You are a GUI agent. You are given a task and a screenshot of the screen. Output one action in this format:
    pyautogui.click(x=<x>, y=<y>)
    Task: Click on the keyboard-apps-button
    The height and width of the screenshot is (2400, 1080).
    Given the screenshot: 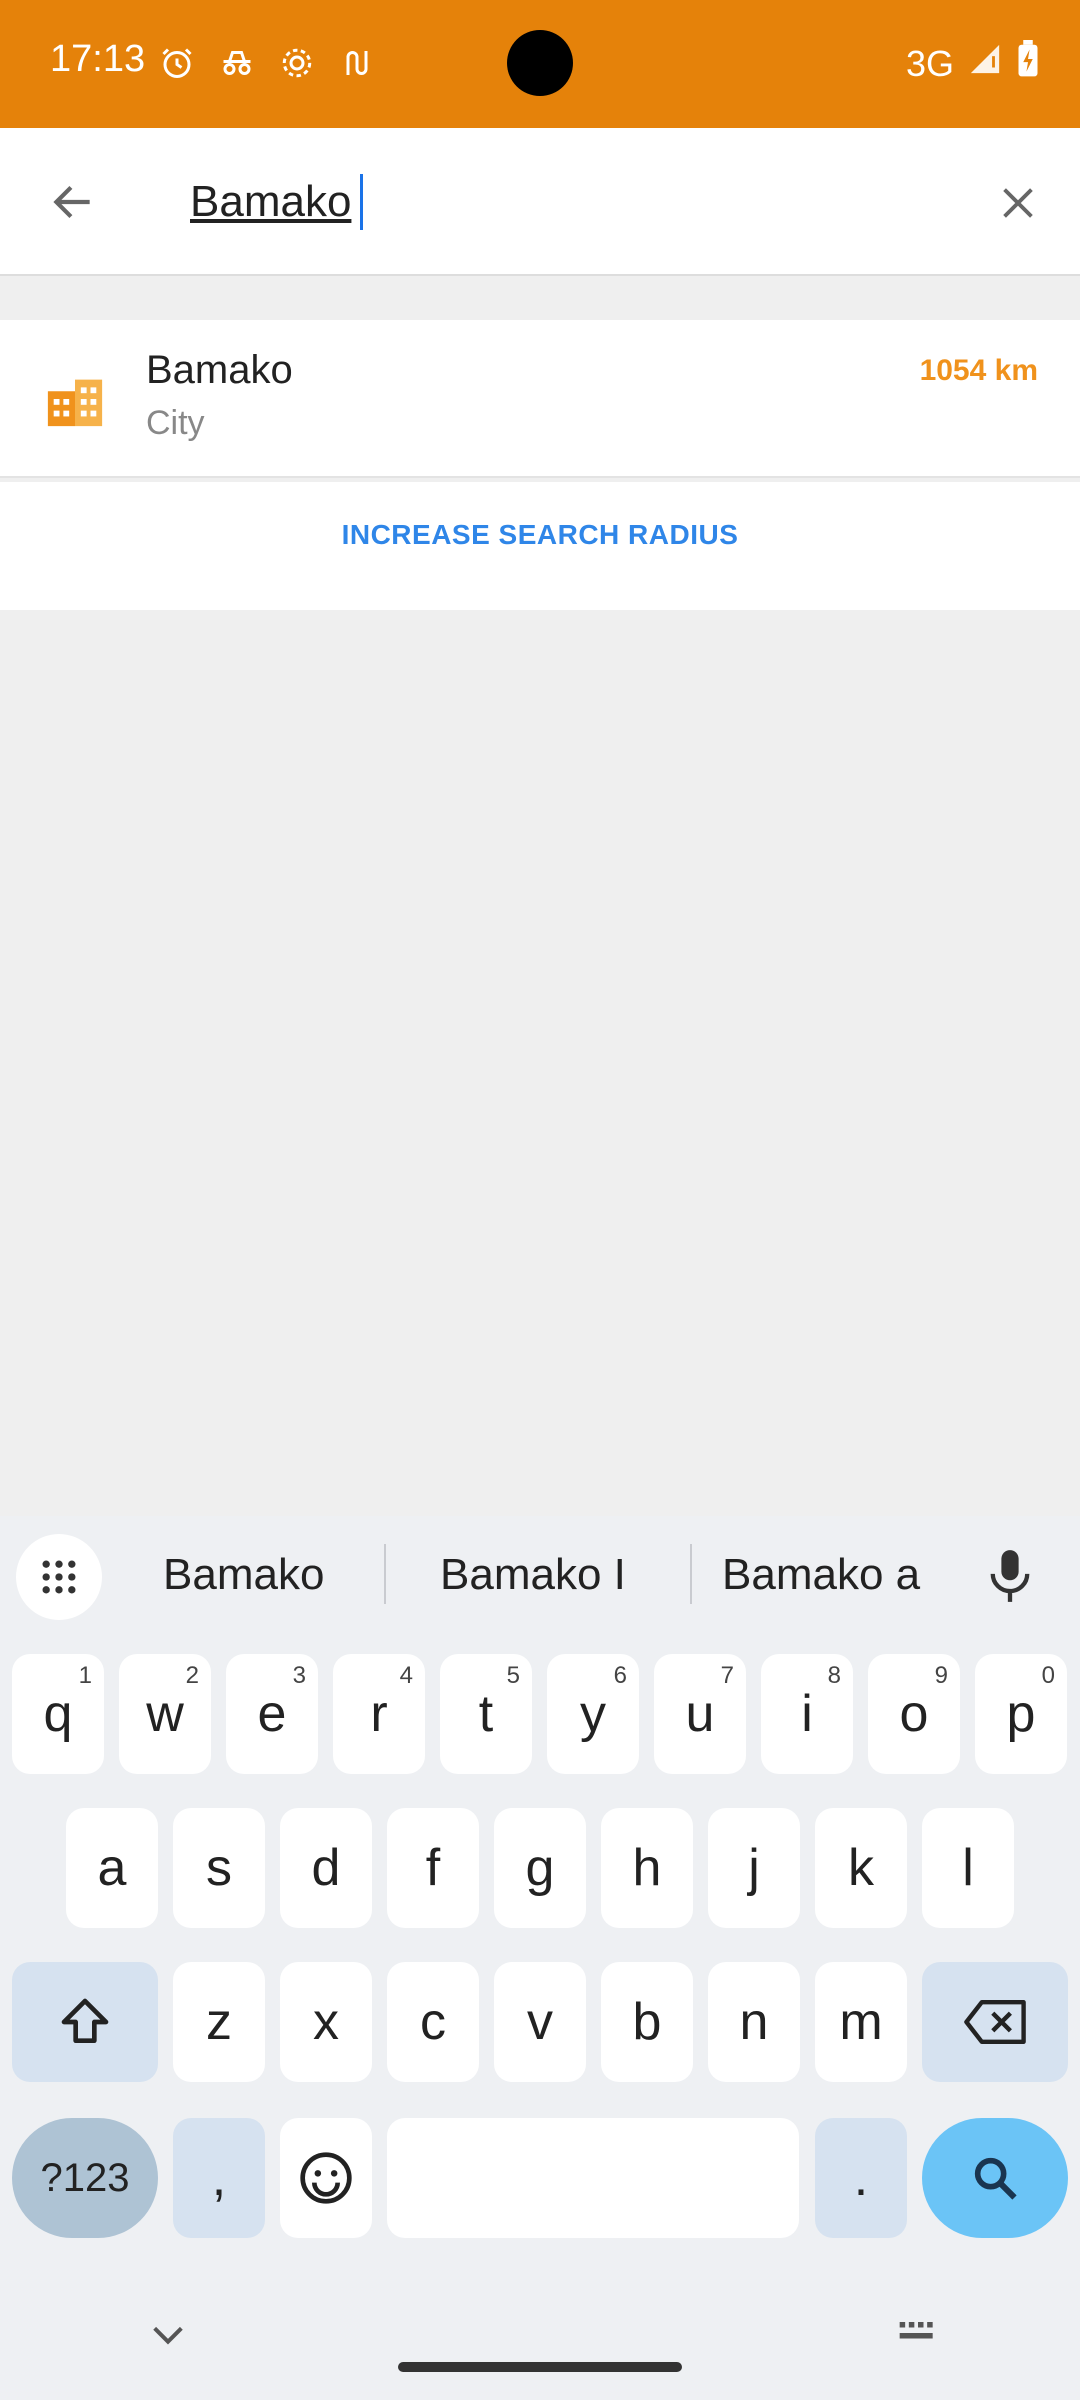 What is the action you would take?
    pyautogui.click(x=59, y=1577)
    